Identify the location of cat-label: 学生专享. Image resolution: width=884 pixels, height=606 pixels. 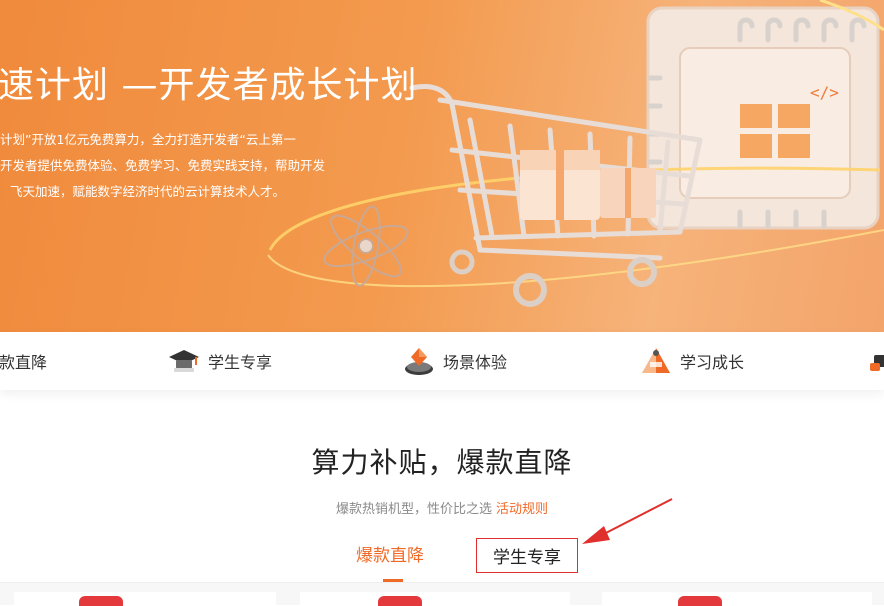
(240, 362).